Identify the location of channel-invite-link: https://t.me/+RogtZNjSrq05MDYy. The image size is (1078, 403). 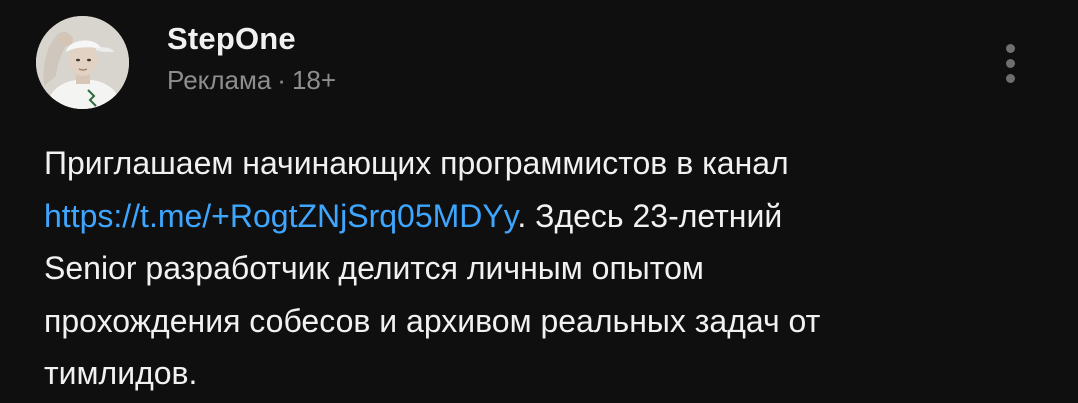
(280, 216).